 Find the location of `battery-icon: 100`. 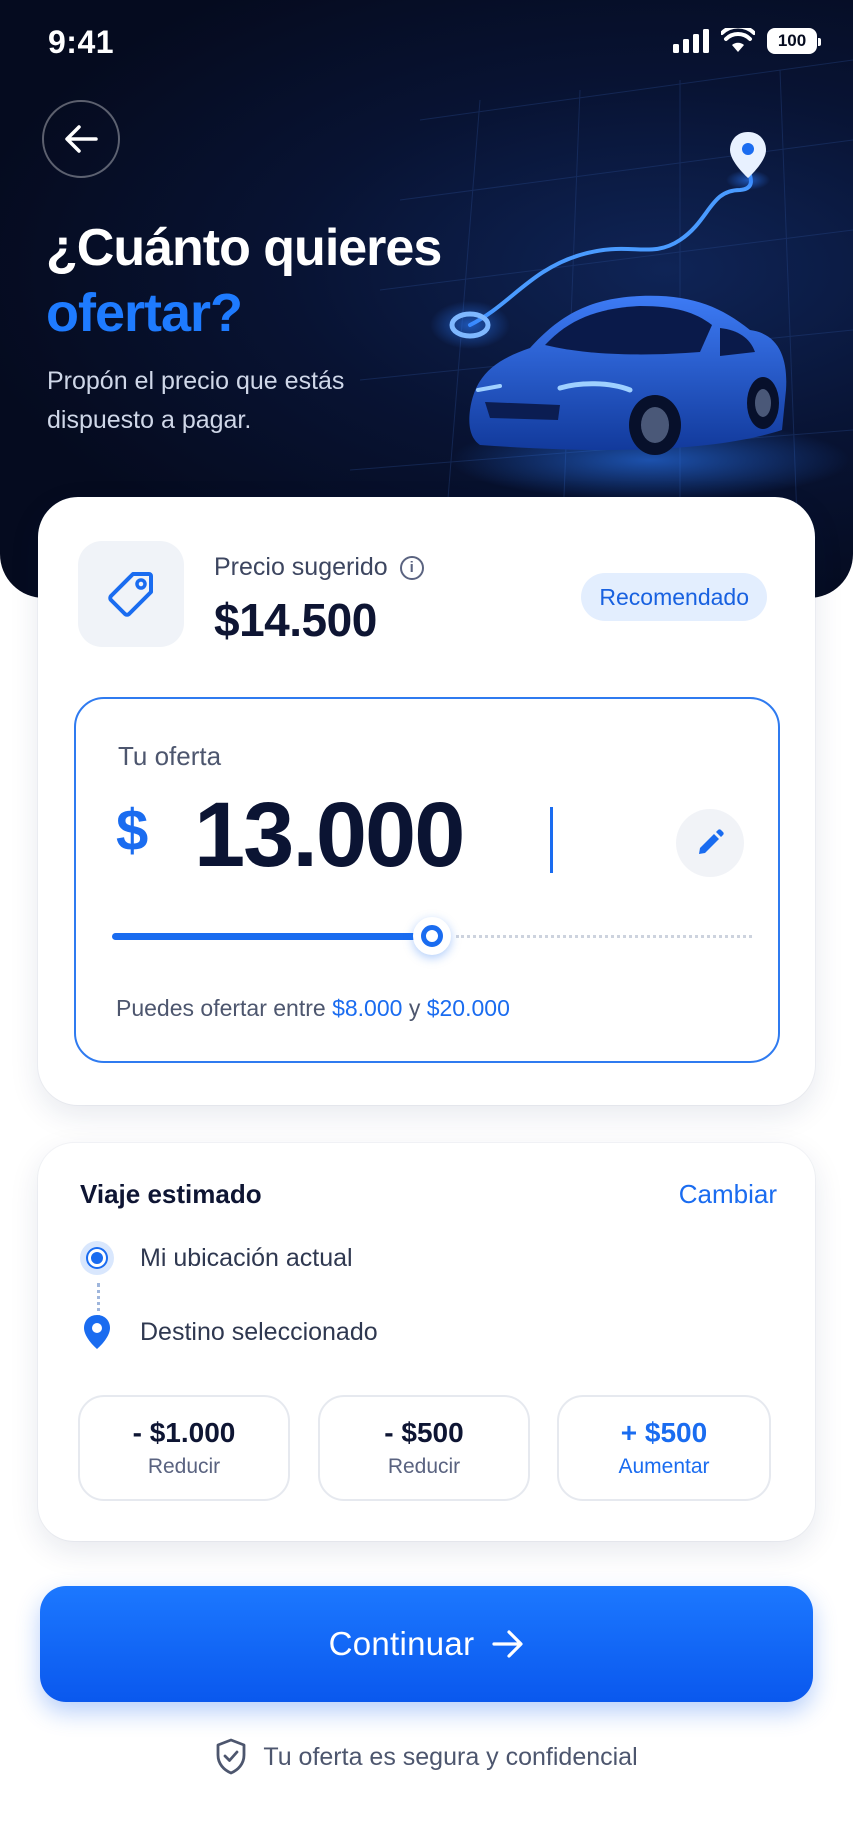

battery-icon: 100 is located at coordinates (794, 41).